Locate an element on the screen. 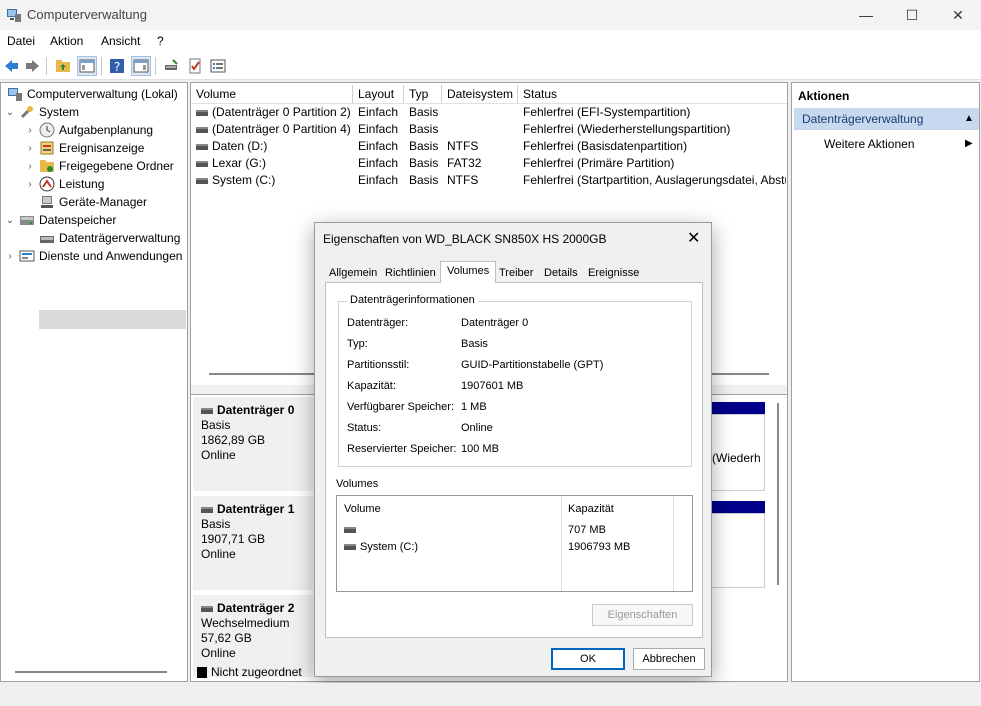 The image size is (981, 706). close-button: ✕ is located at coordinates (958, 15).